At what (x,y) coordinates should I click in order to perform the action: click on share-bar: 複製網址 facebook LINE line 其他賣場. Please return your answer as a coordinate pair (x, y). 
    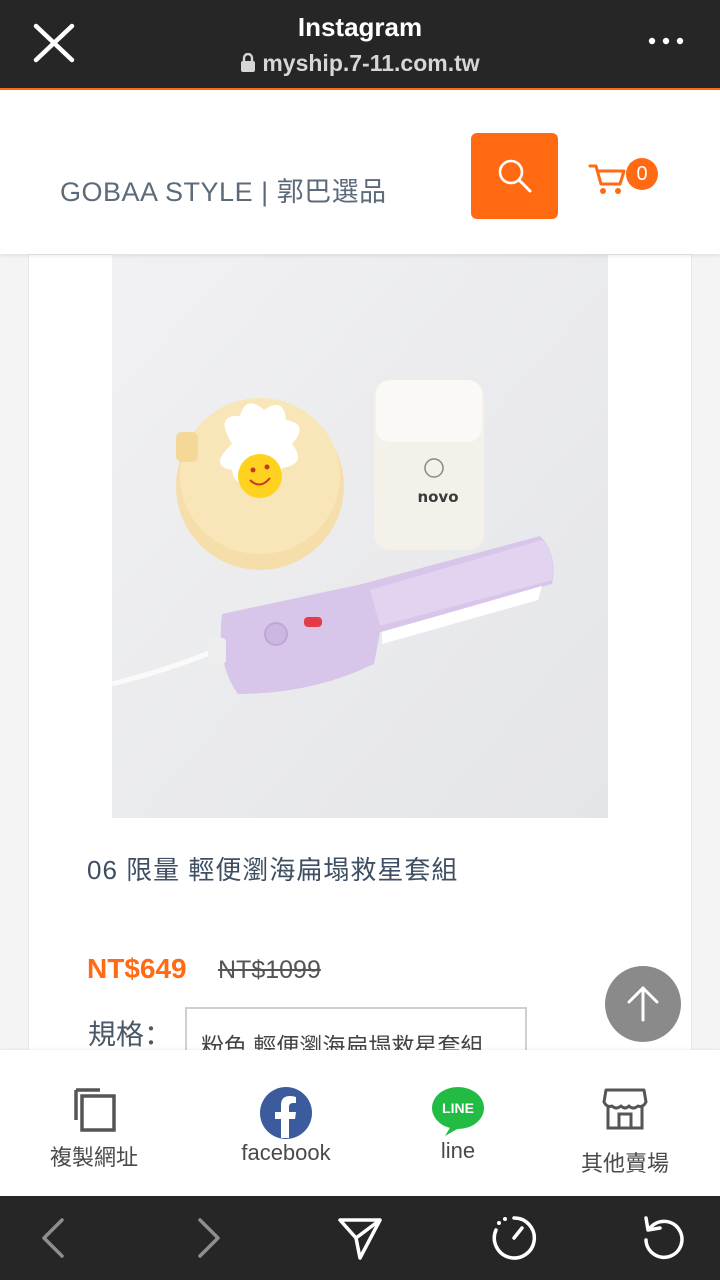
    Looking at the image, I should click on (360, 1123).